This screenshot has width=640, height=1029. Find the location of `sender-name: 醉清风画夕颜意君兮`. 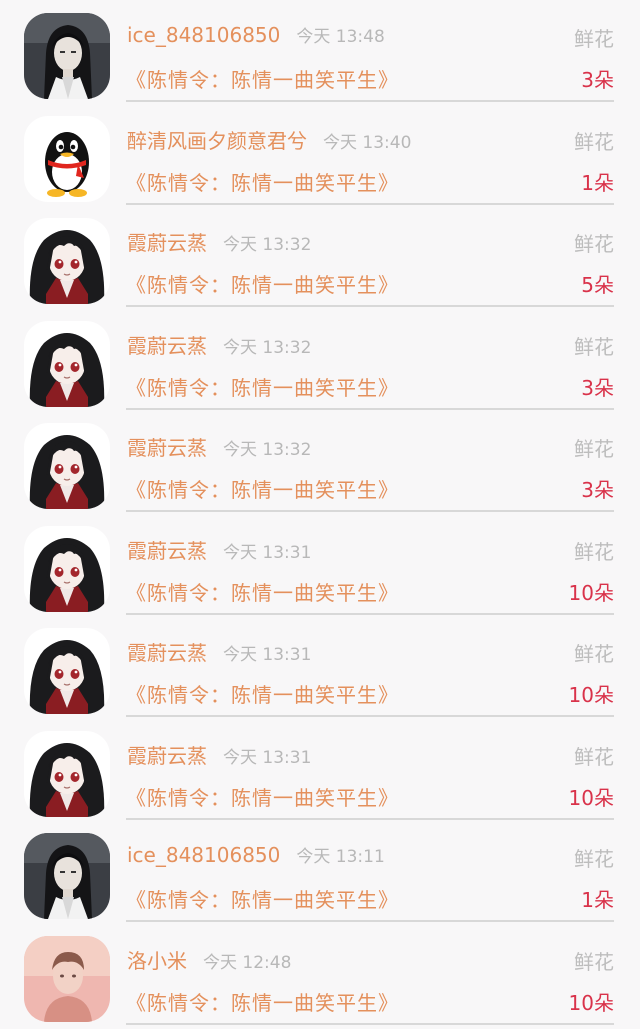

sender-name: 醉清风画夕颜意君兮 is located at coordinates (217, 141).